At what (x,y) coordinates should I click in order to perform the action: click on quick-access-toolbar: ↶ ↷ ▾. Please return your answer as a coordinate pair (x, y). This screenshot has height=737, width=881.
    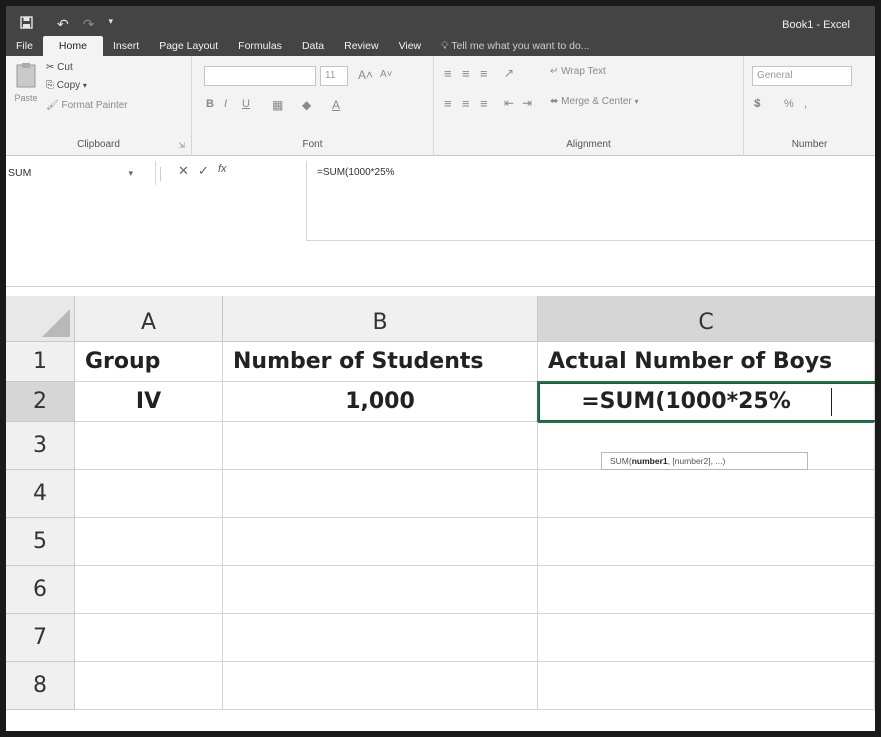
    Looking at the image, I should click on (66, 24).